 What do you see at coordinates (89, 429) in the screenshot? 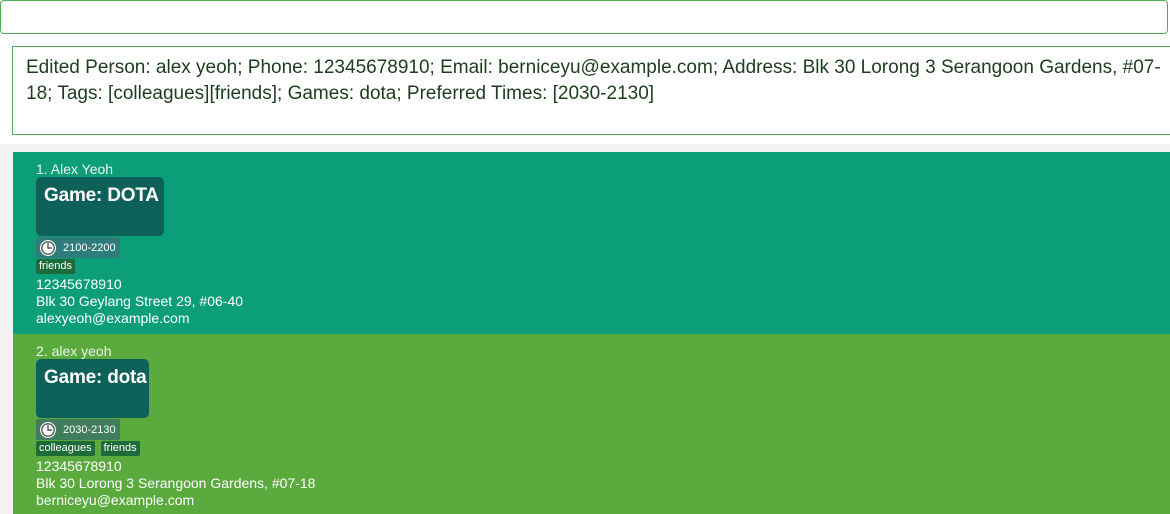
I see `preferred-time-text: 2030-2130` at bounding box center [89, 429].